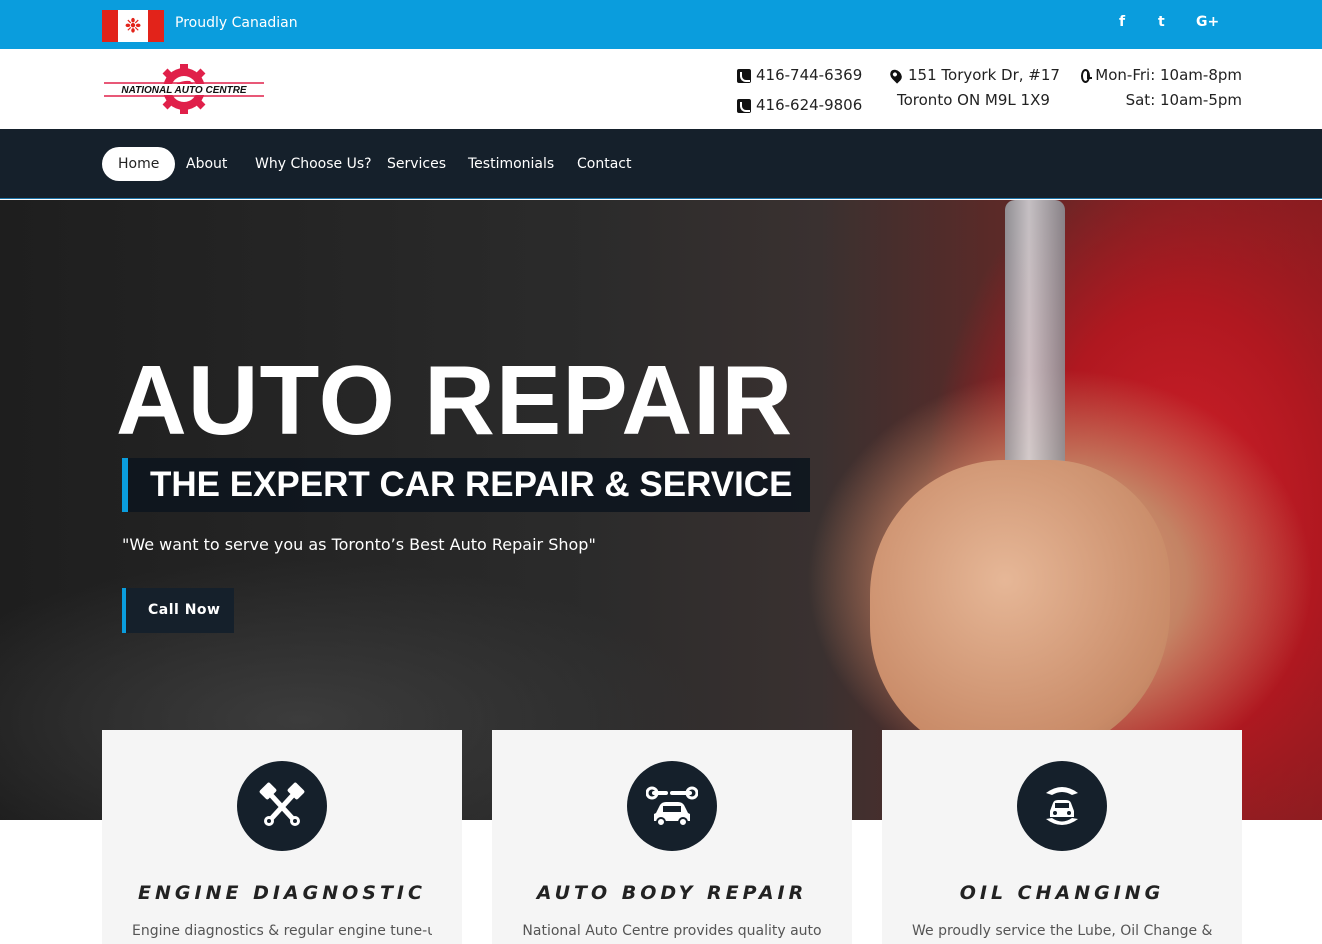 The image size is (1322, 944). I want to click on car-hands-icon, so click(1062, 806).